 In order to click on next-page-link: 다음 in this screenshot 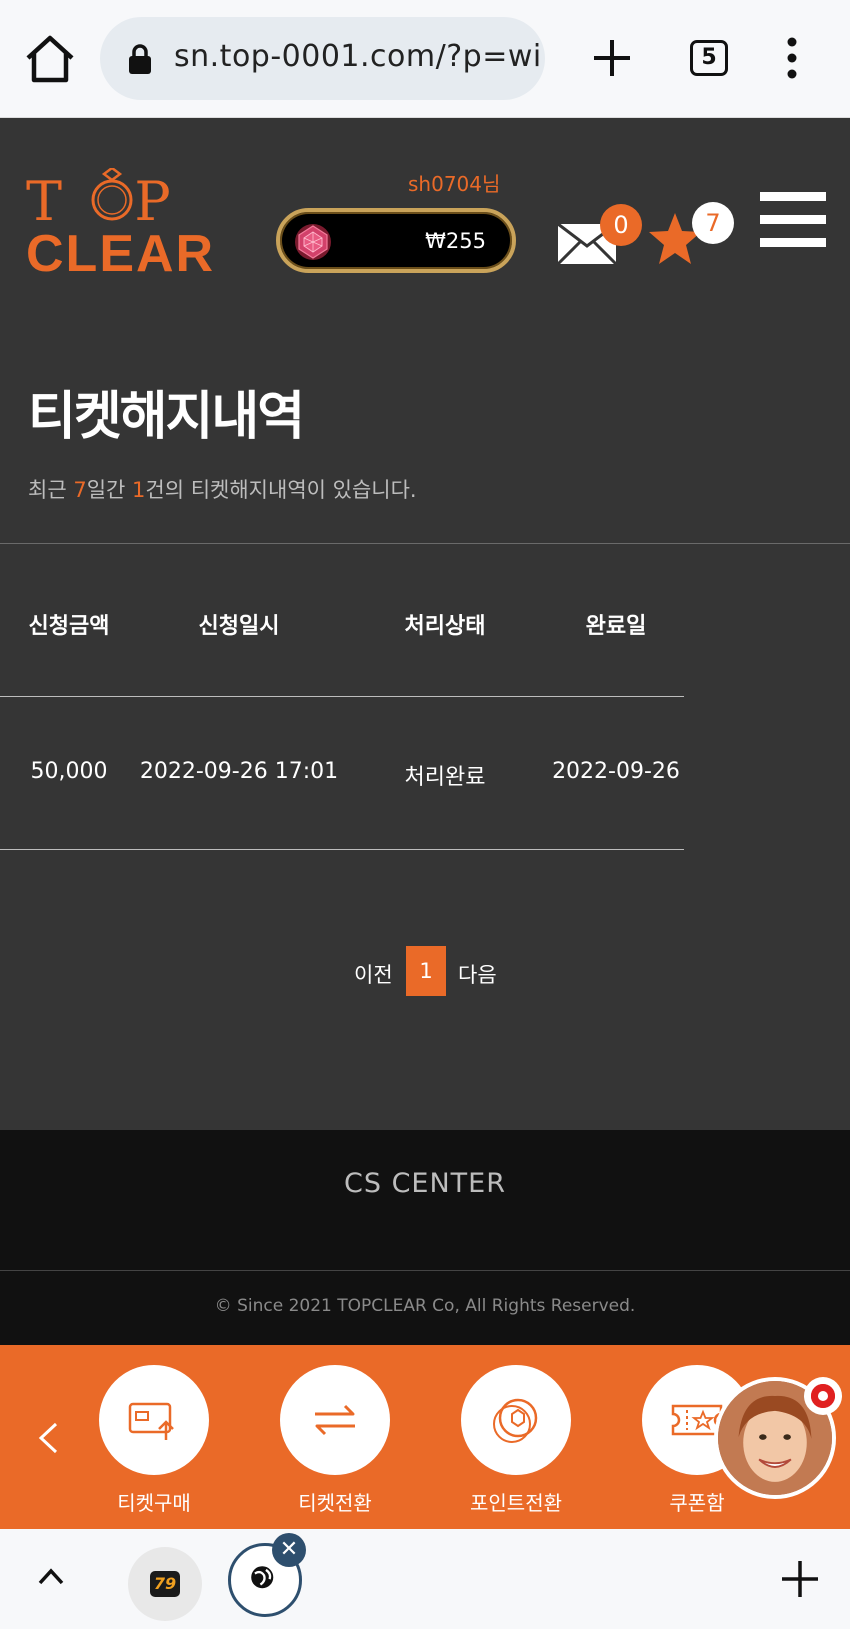, I will do `click(477, 974)`.